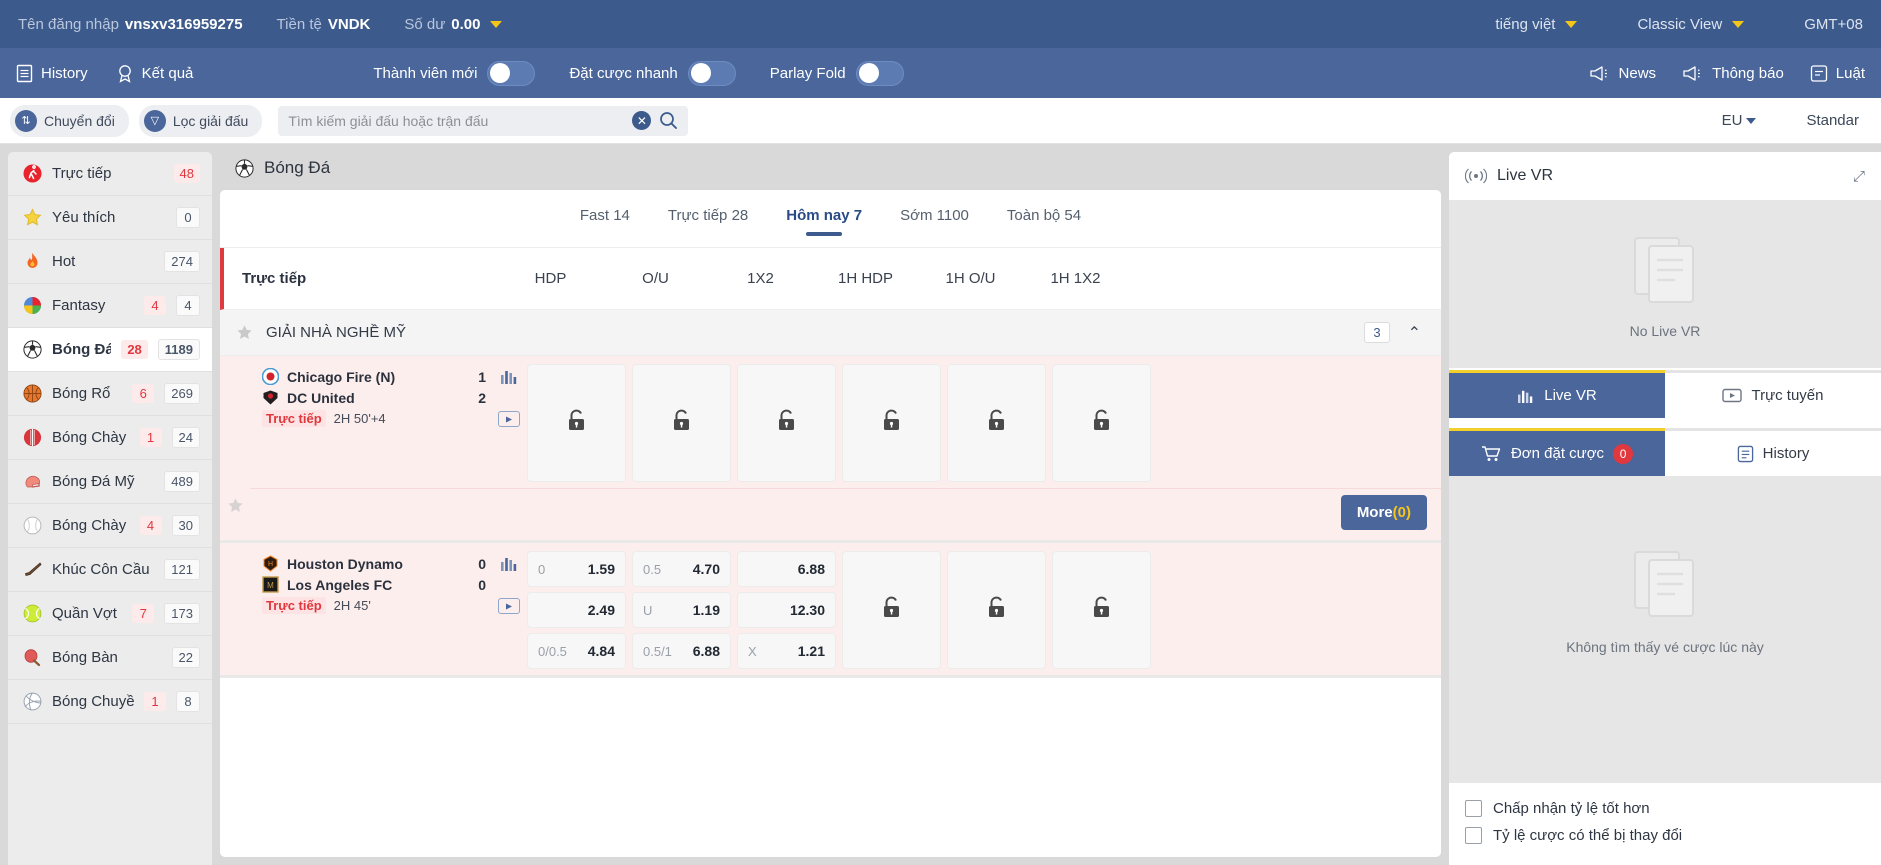 This screenshot has height=865, width=1881. Describe the element at coordinates (69, 120) in the screenshot. I see `switch-button: ⇅ Chuyển đổi` at that location.